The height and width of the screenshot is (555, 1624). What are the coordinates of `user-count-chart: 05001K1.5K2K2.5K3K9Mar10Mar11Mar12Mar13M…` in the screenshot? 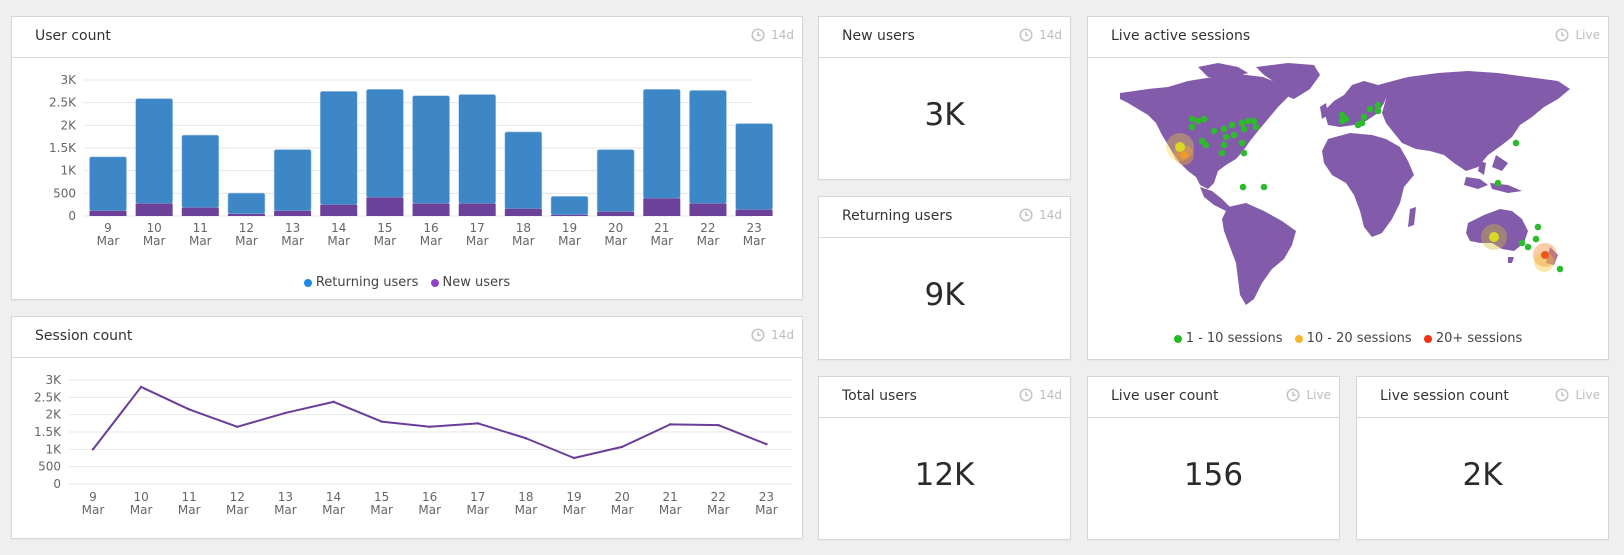 It's located at (411, 160).